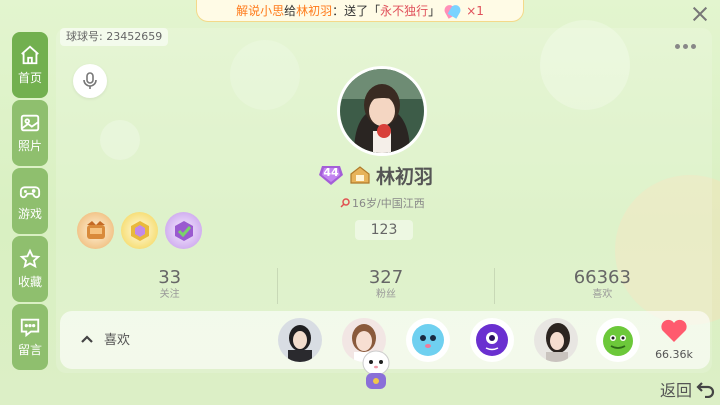 The image size is (720, 405). Describe the element at coordinates (386, 277) in the screenshot. I see `stat-value: 327` at that location.